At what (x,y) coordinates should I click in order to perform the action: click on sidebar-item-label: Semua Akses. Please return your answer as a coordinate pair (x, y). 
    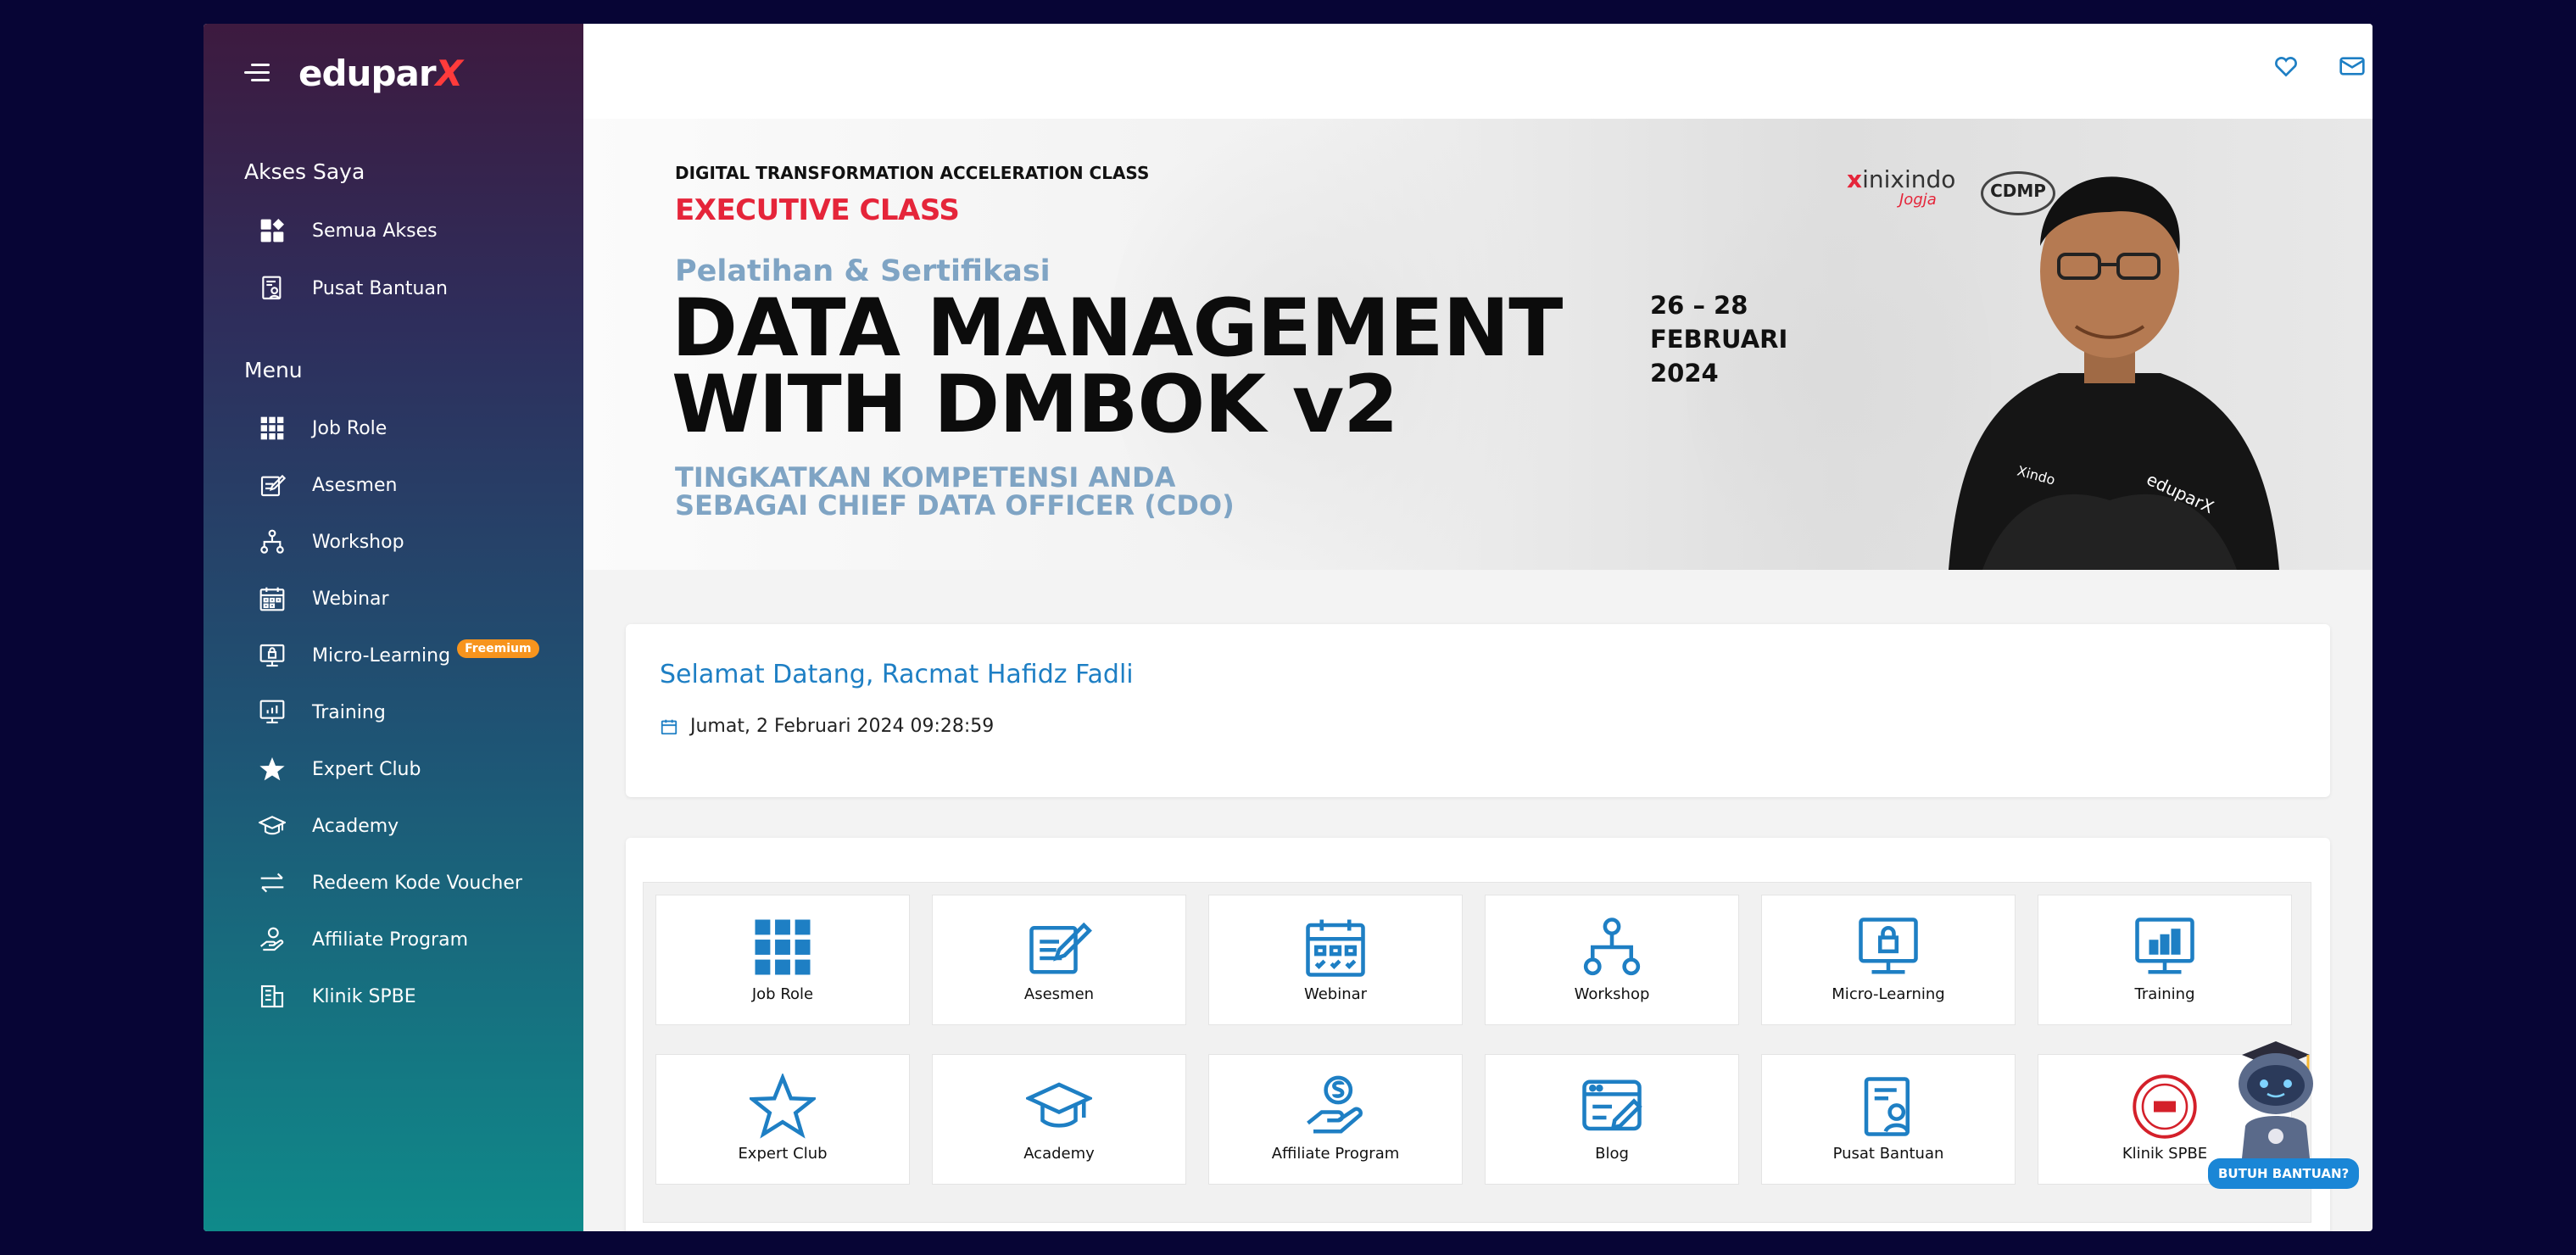
    Looking at the image, I should click on (375, 231).